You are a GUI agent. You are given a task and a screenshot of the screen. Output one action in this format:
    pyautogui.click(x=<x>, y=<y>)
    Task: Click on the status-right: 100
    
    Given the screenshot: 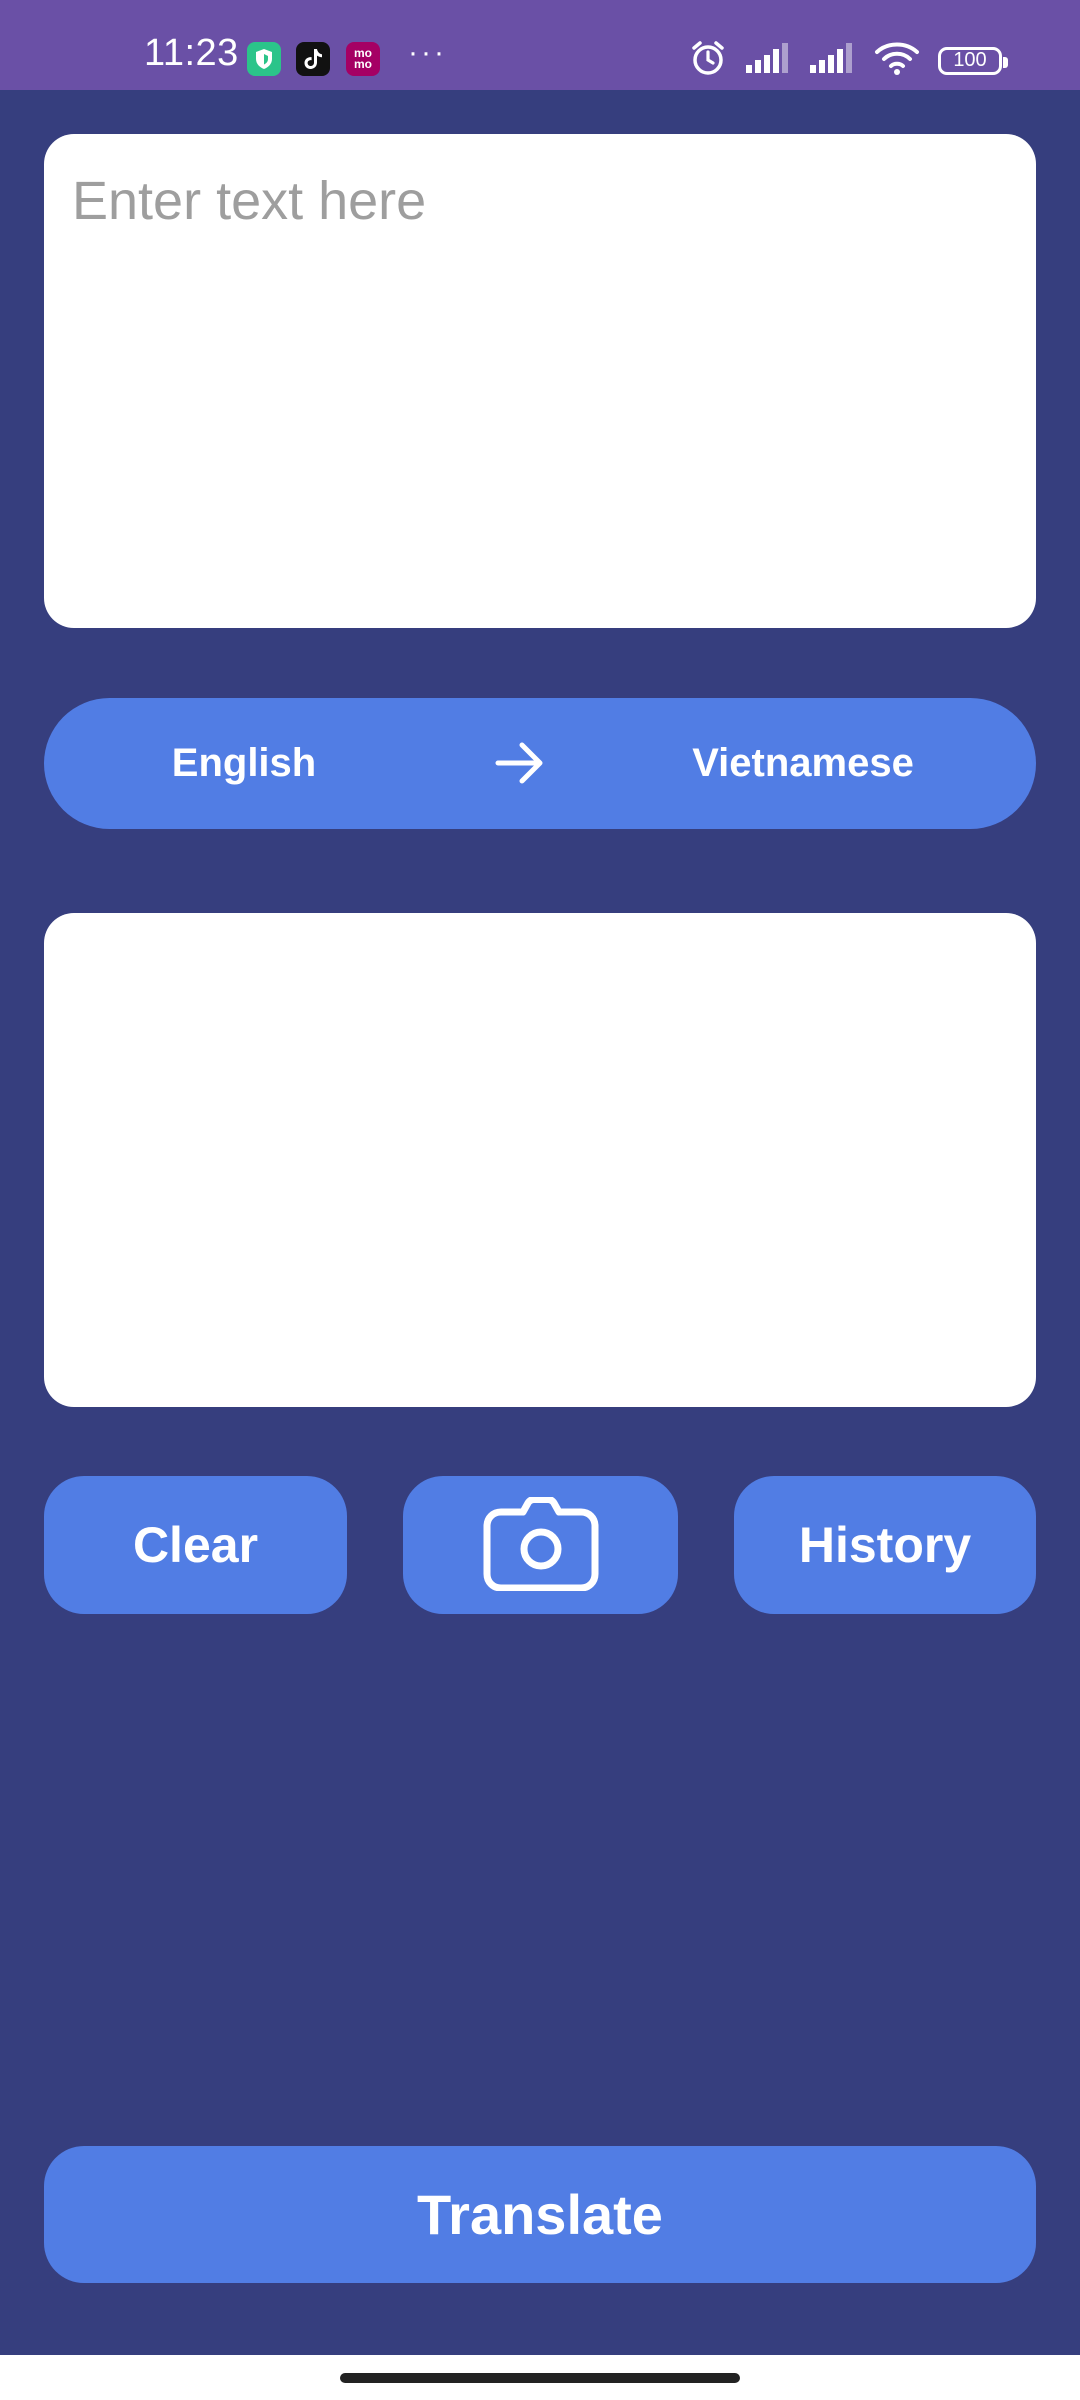 What is the action you would take?
    pyautogui.click(x=848, y=60)
    